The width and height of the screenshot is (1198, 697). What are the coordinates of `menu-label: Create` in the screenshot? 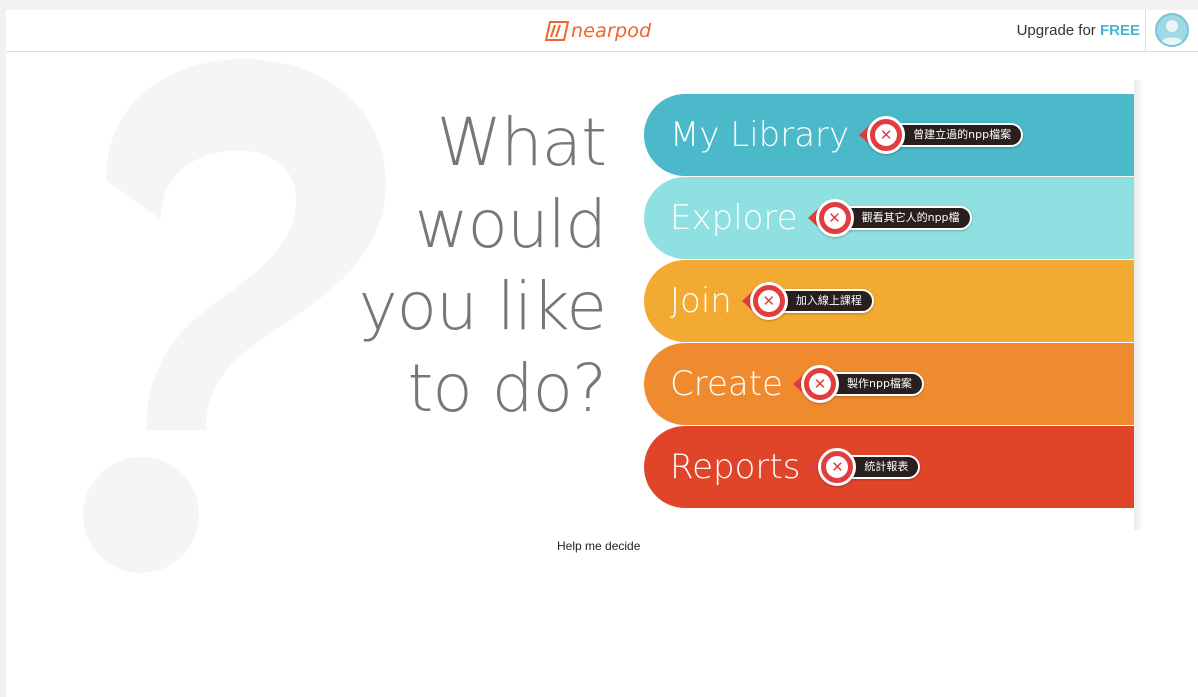 It's located at (726, 384).